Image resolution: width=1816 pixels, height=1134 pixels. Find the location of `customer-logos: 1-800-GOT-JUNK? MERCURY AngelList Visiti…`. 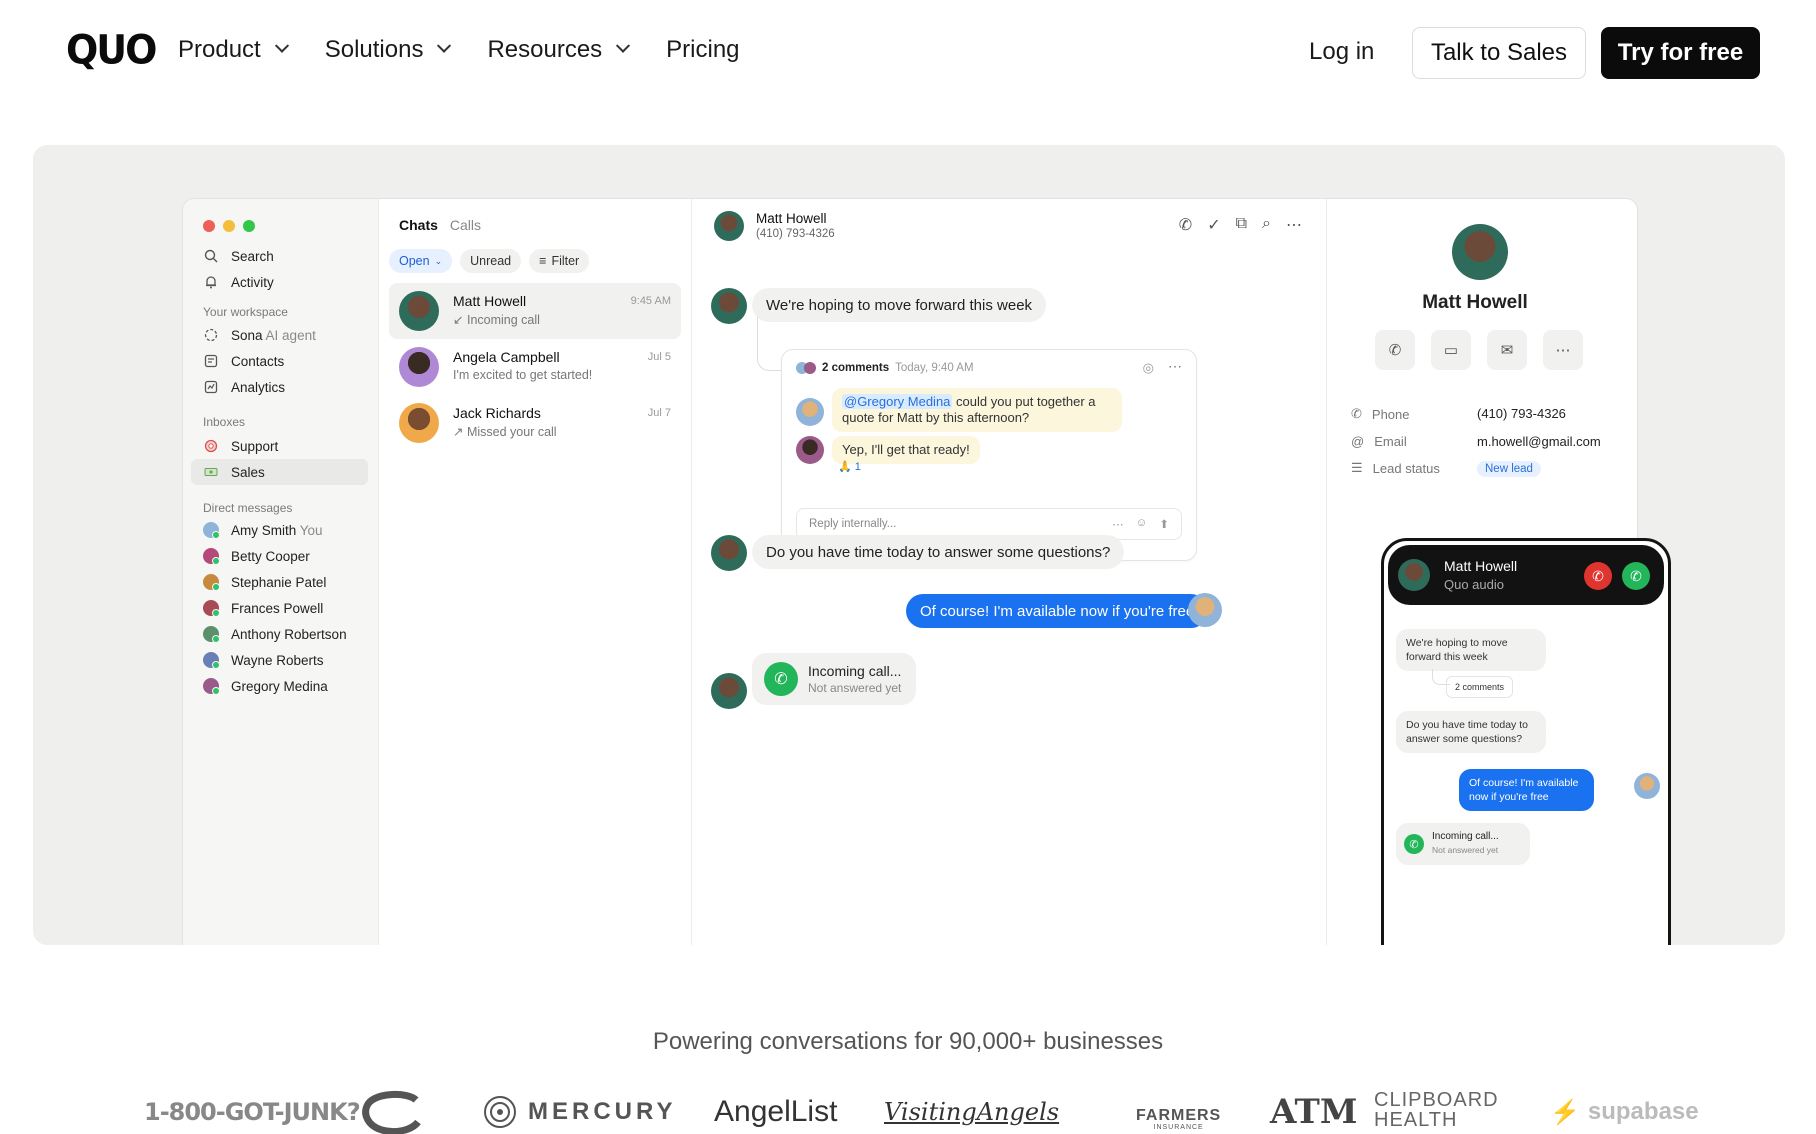

customer-logos: 1-800-GOT-JUNK? MERCURY AngelList Visiti… is located at coordinates (920, 1112).